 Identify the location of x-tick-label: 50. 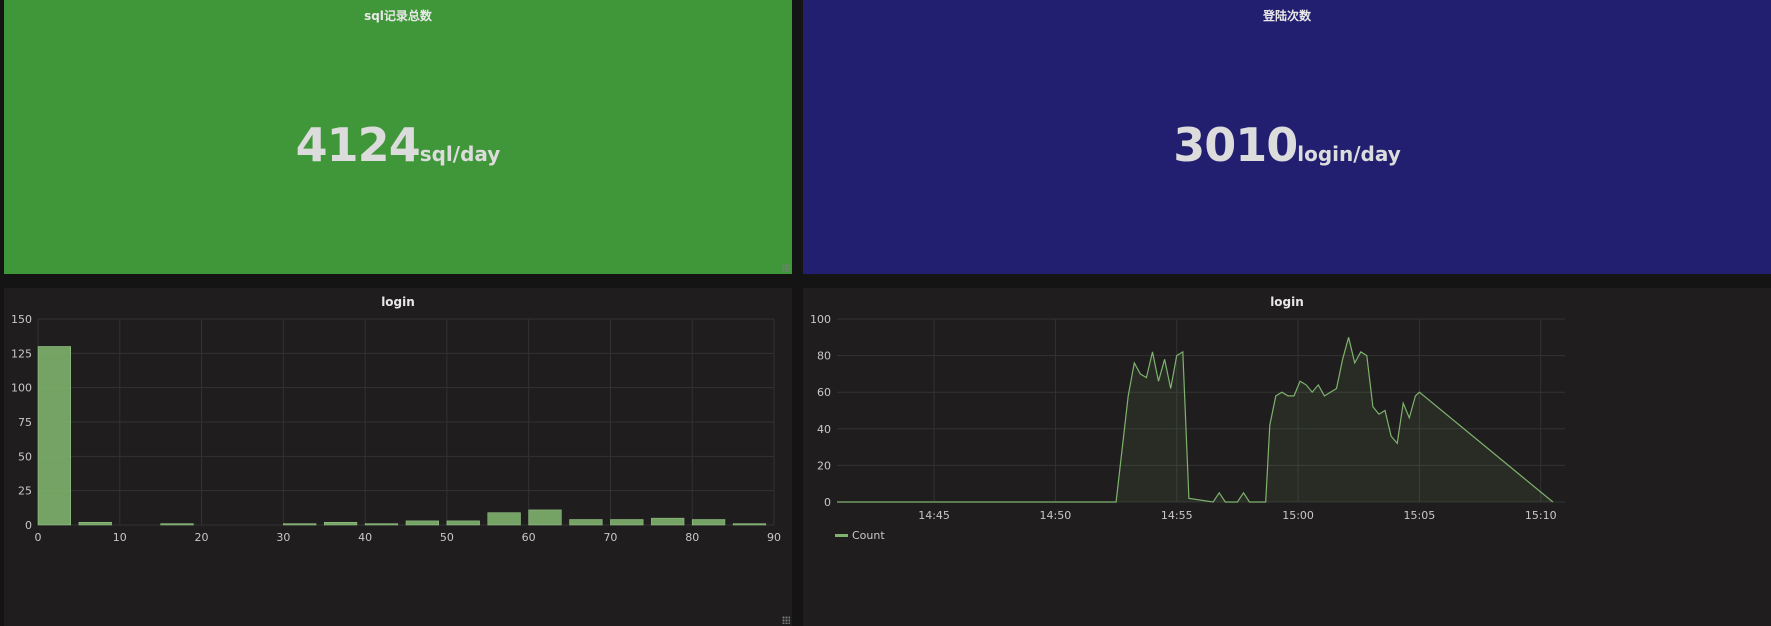
(447, 537).